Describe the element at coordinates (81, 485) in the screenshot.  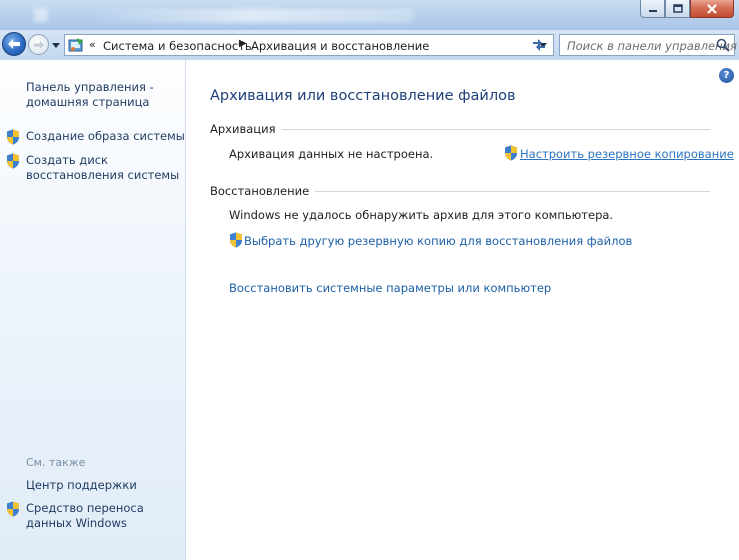
I see `sidebar-item-action-center: Центр поддержки` at that location.